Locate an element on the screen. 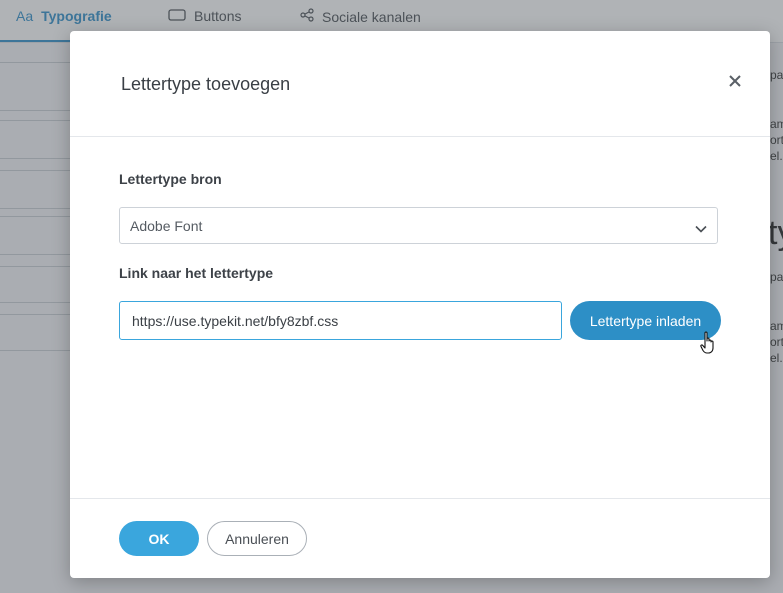 The height and width of the screenshot is (593, 783). close-button is located at coordinates (735, 83).